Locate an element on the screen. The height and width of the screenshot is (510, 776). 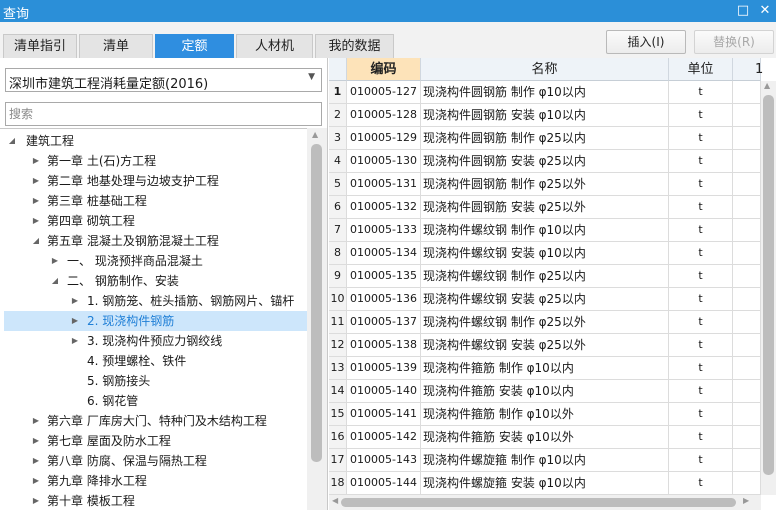
table-row: 2 010005-128 现浇构件圆钢筋 安装 φ10以内 t is located at coordinates (545, 115).